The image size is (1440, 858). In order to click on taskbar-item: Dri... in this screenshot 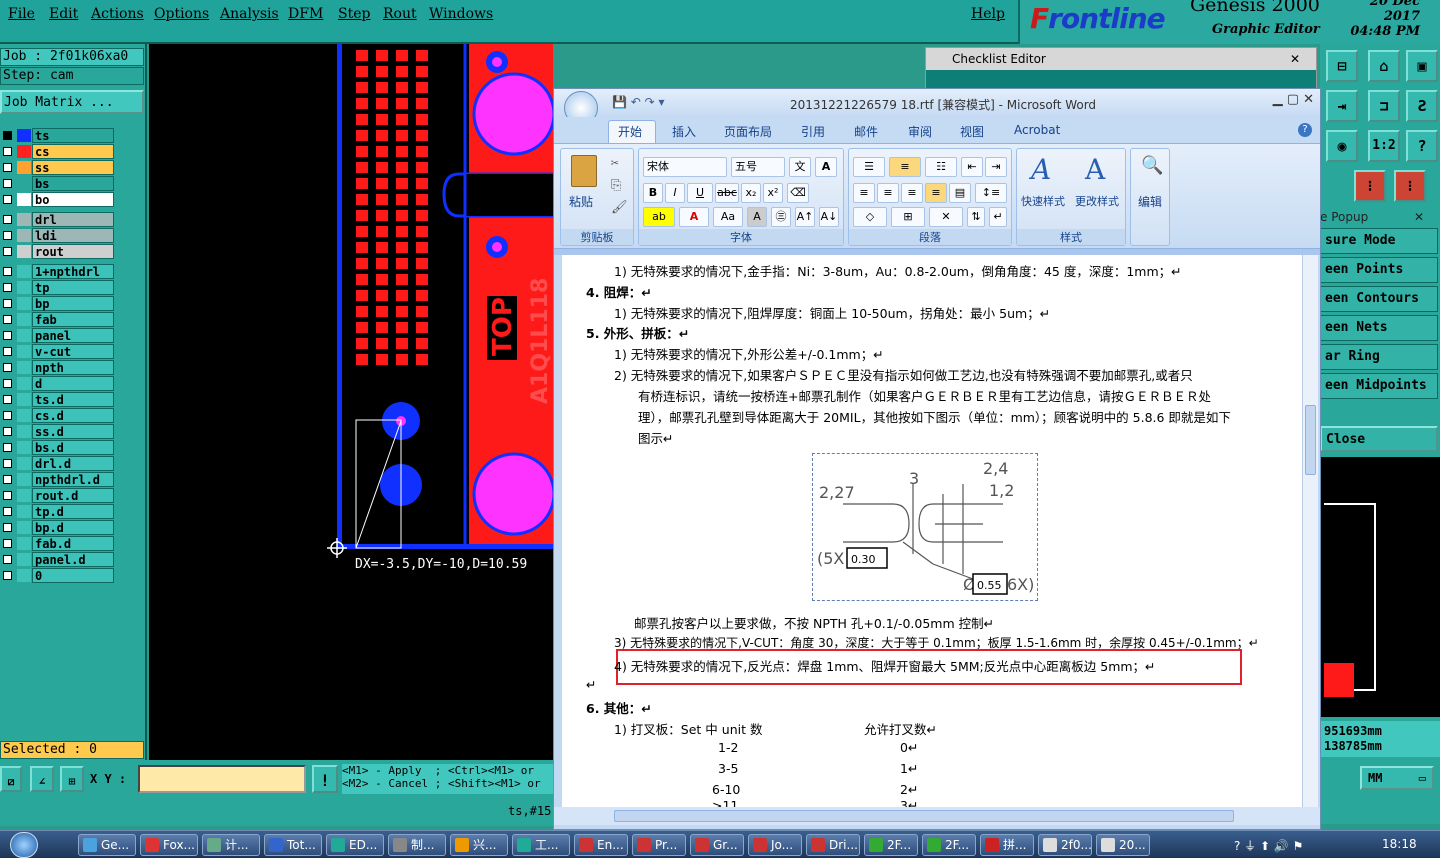, I will do `click(833, 845)`.